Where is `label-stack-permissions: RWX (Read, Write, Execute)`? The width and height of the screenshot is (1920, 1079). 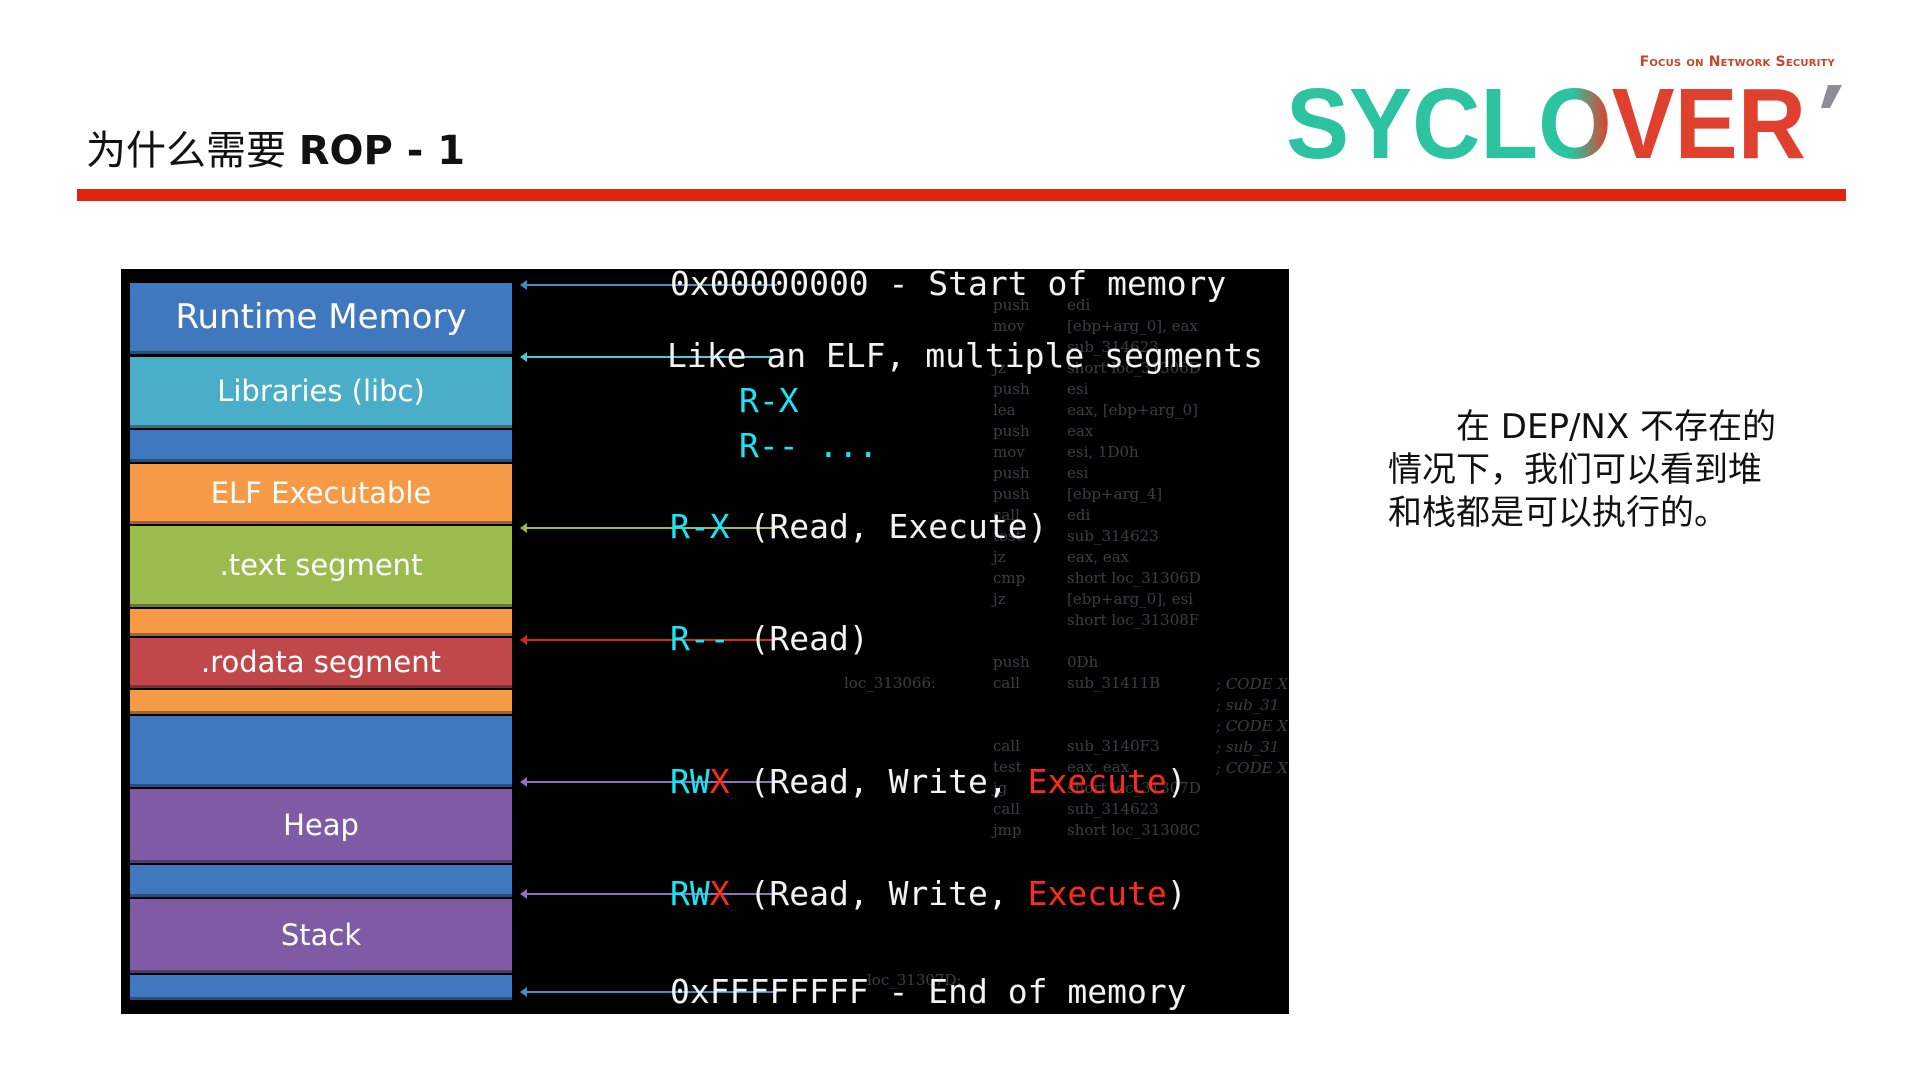
label-stack-permissions: RWX (Read, Write, Execute) is located at coordinates (928, 893).